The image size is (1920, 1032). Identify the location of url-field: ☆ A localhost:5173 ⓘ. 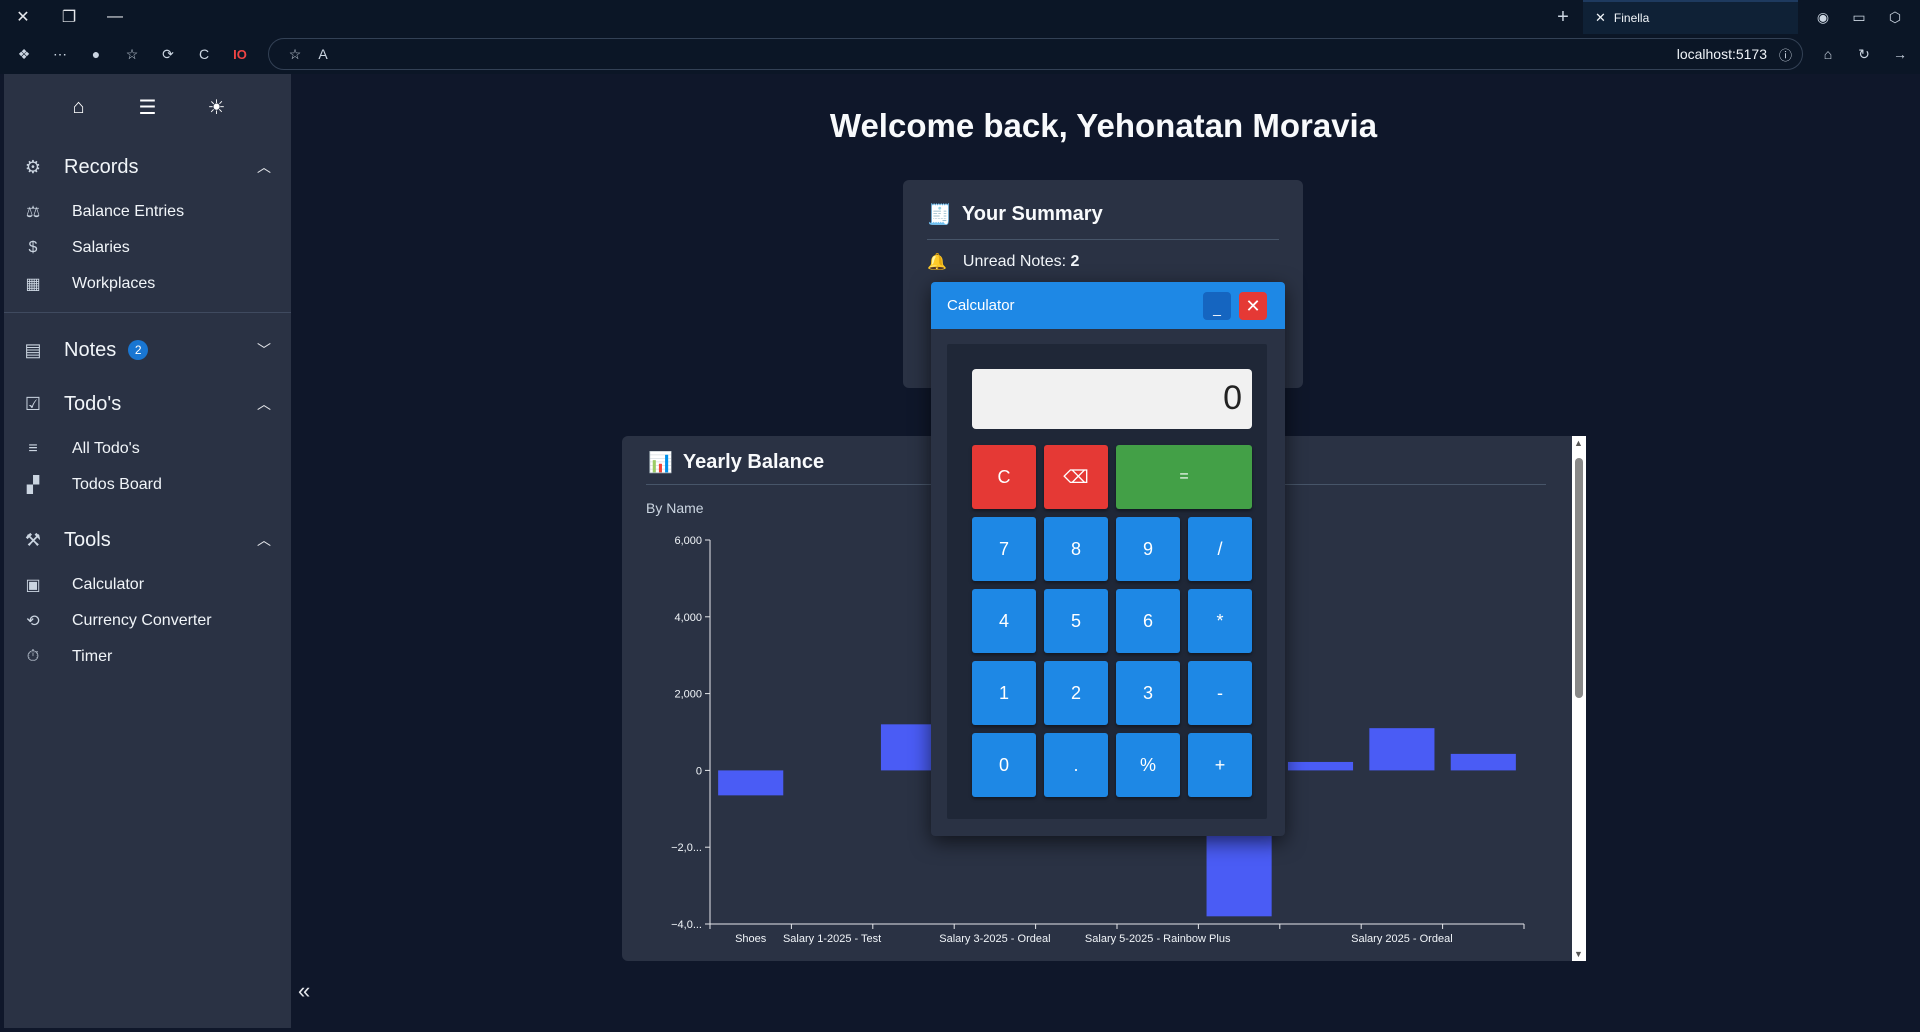
(1035, 54).